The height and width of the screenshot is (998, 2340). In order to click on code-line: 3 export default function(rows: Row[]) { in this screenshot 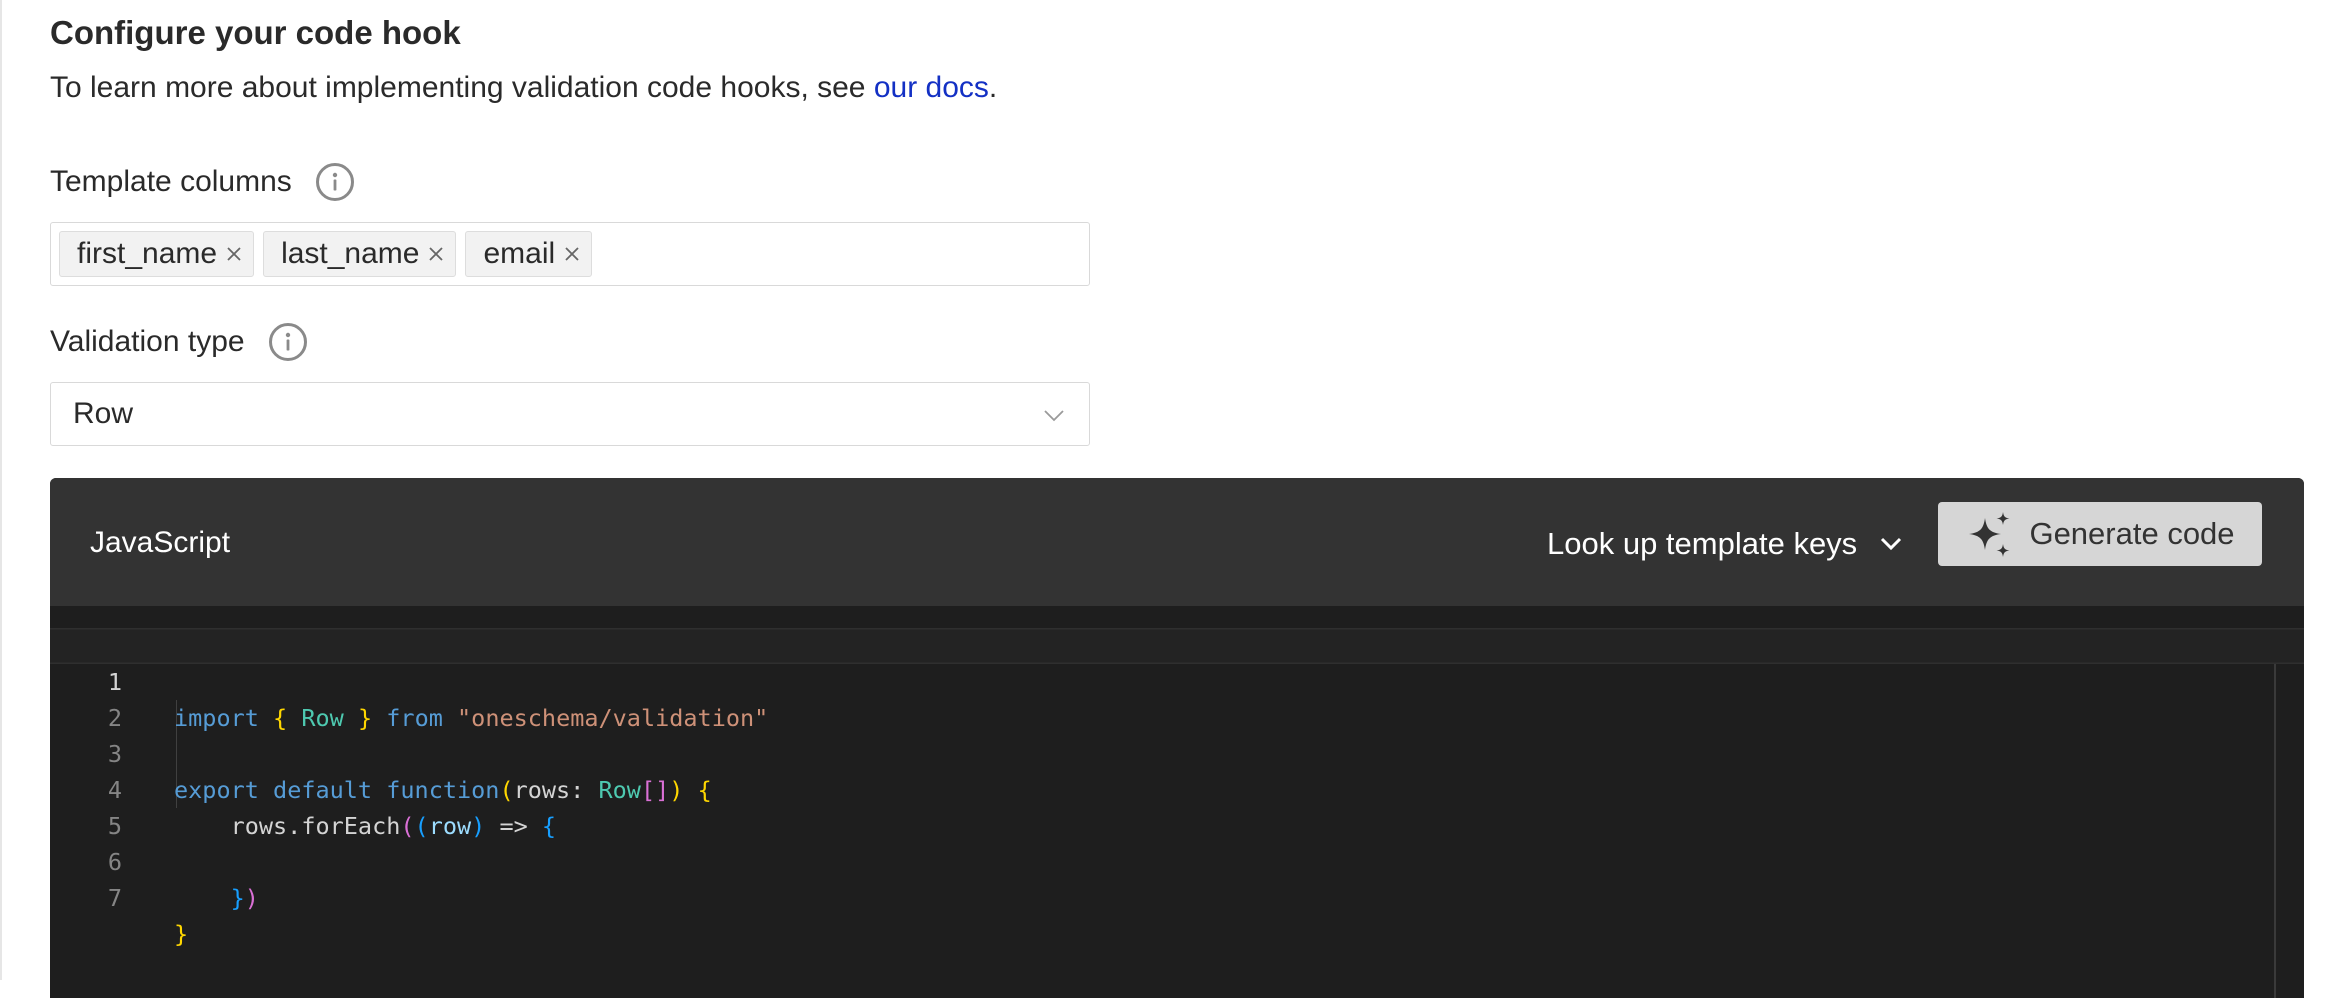, I will do `click(1177, 752)`.